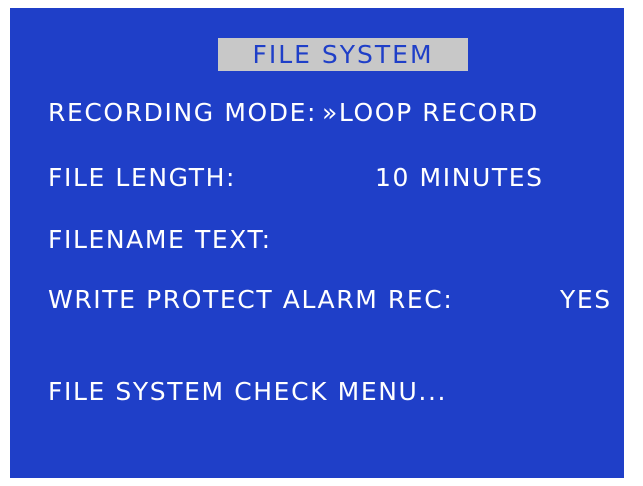  Describe the element at coordinates (430, 113) in the screenshot. I see `recording-mode-value: »LOOP RECORD` at that location.